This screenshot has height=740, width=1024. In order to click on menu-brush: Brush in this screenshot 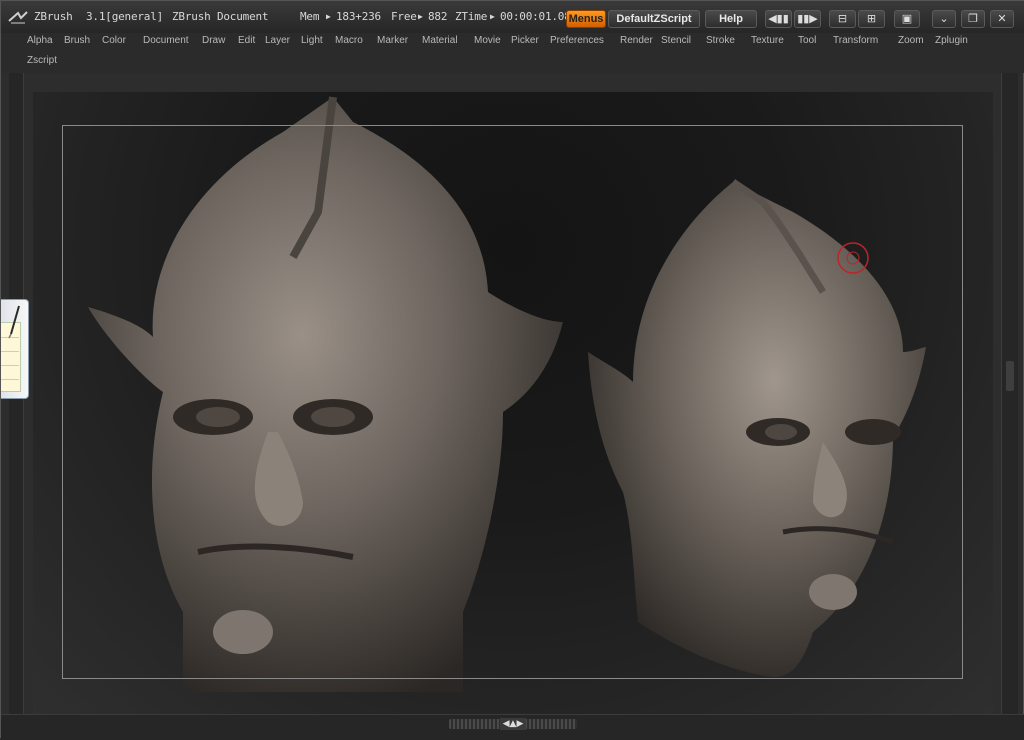, I will do `click(77, 40)`.